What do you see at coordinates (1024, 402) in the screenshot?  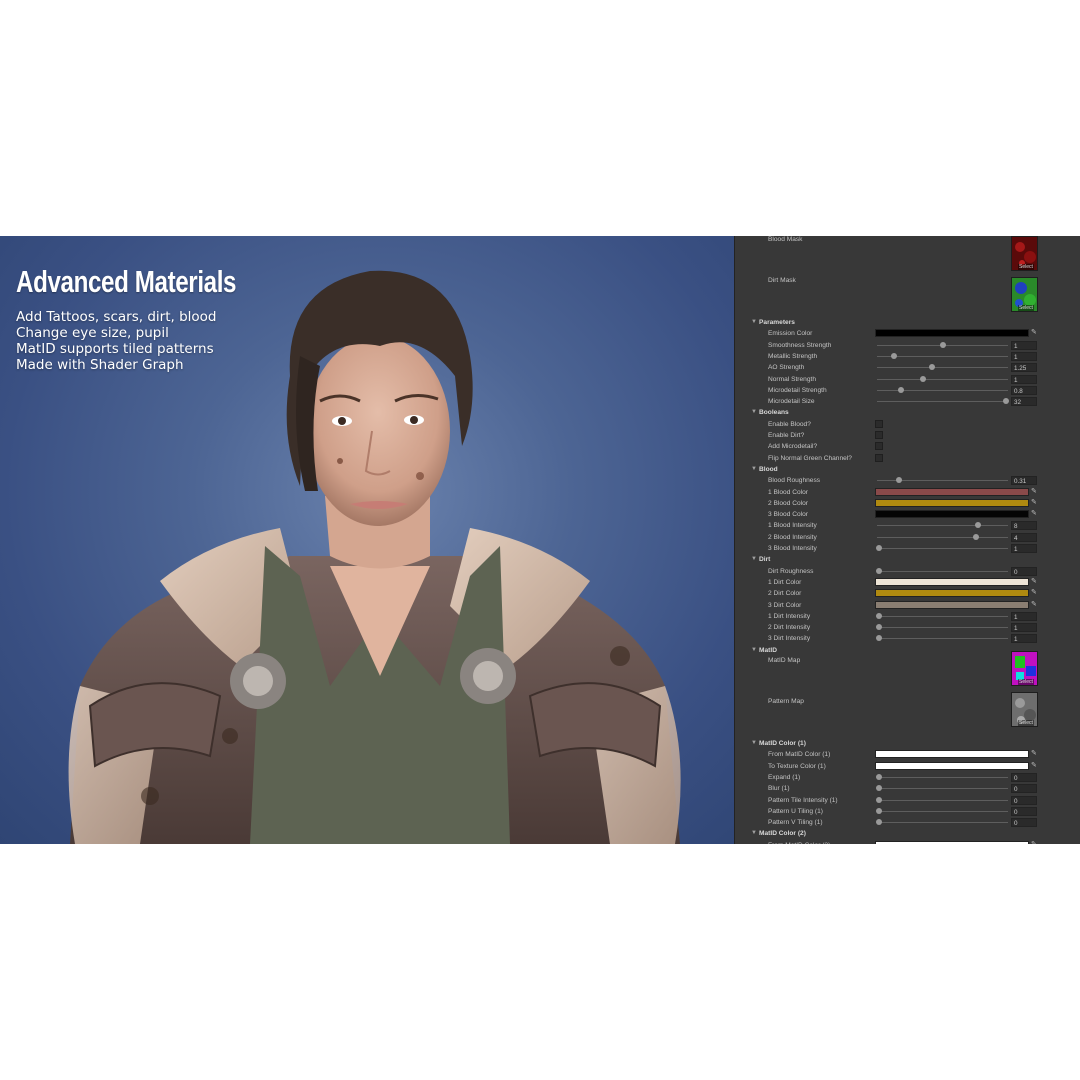 I see `value-field: 32` at bounding box center [1024, 402].